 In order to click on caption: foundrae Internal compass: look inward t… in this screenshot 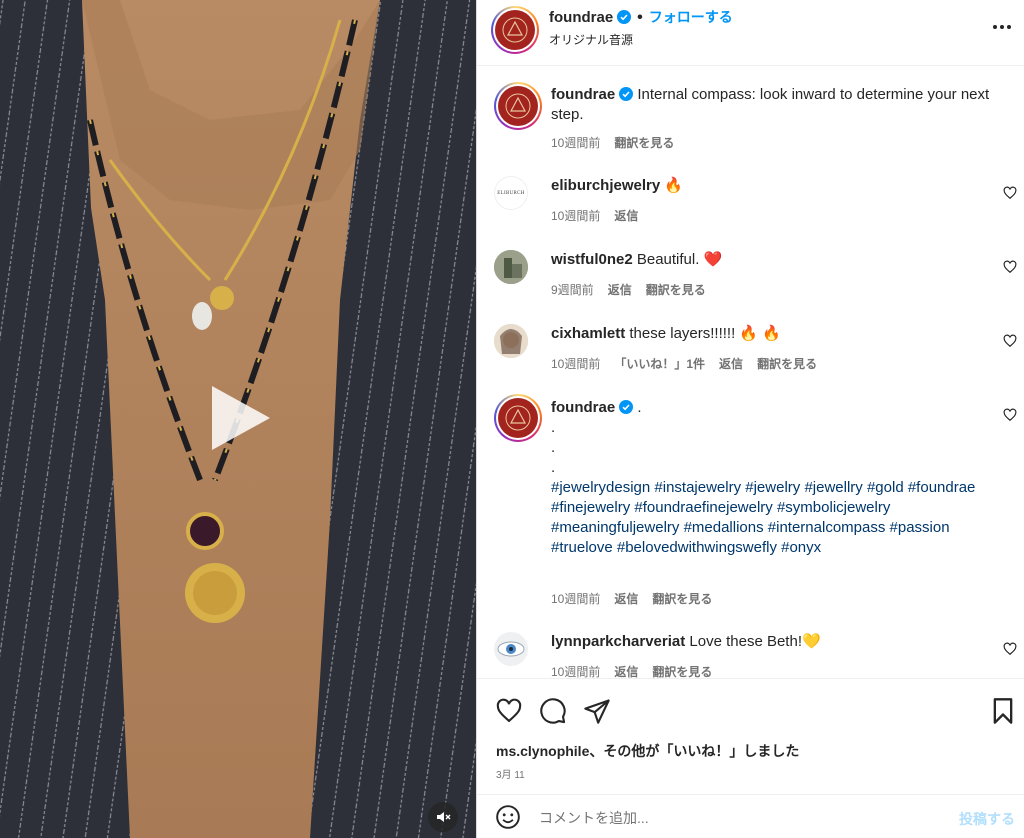, I will do `click(750, 127)`.